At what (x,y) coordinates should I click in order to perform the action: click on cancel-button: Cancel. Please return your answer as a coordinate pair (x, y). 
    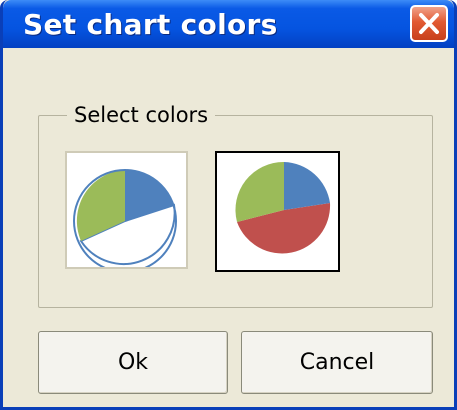
    Looking at the image, I should click on (337, 362).